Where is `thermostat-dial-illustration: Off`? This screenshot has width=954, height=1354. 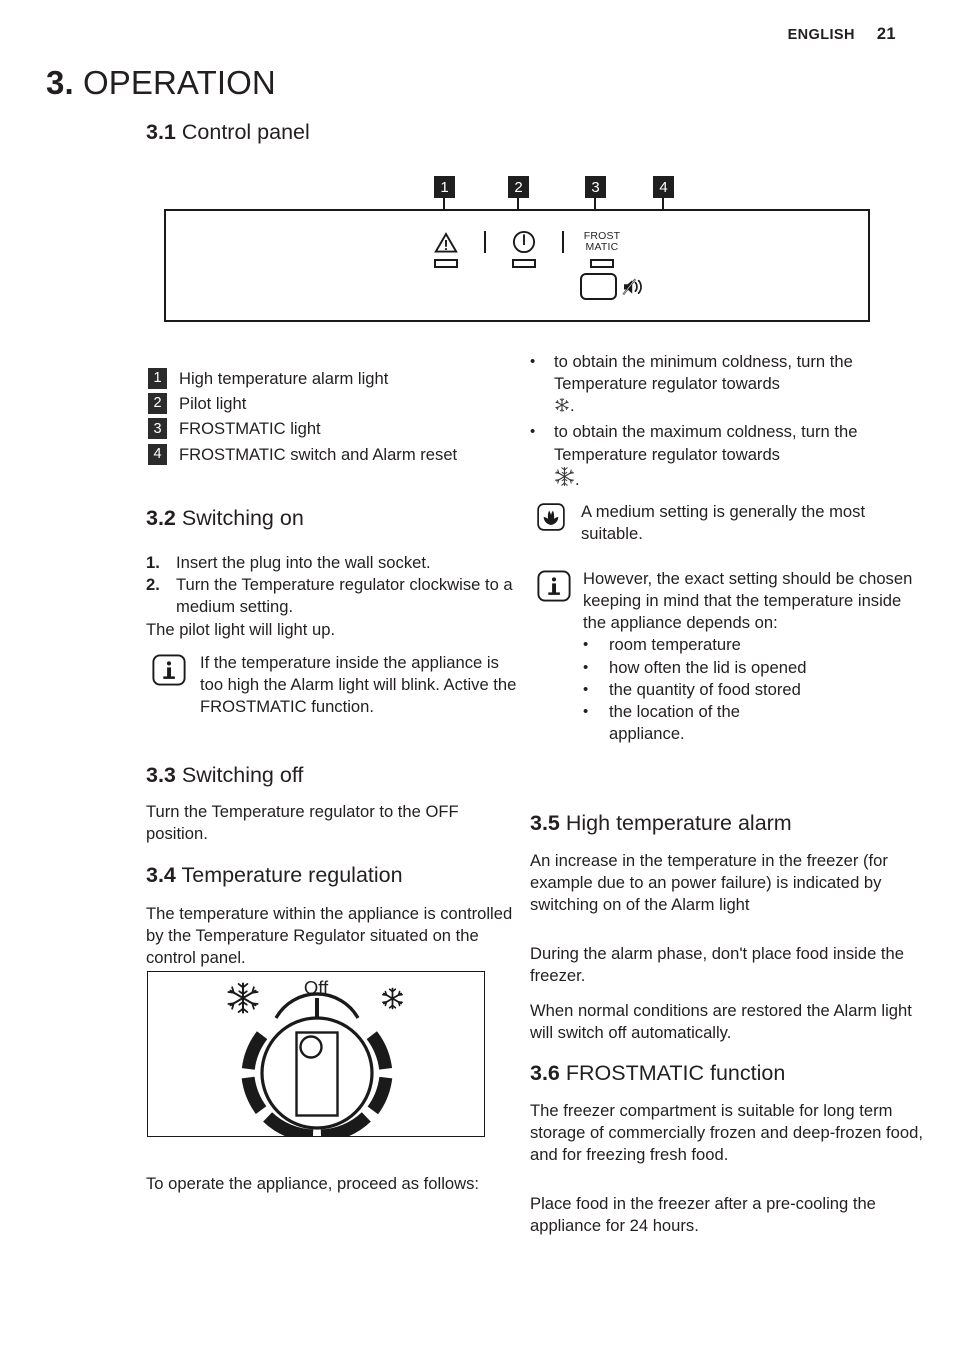
thermostat-dial-illustration: Off is located at coordinates (316, 1054).